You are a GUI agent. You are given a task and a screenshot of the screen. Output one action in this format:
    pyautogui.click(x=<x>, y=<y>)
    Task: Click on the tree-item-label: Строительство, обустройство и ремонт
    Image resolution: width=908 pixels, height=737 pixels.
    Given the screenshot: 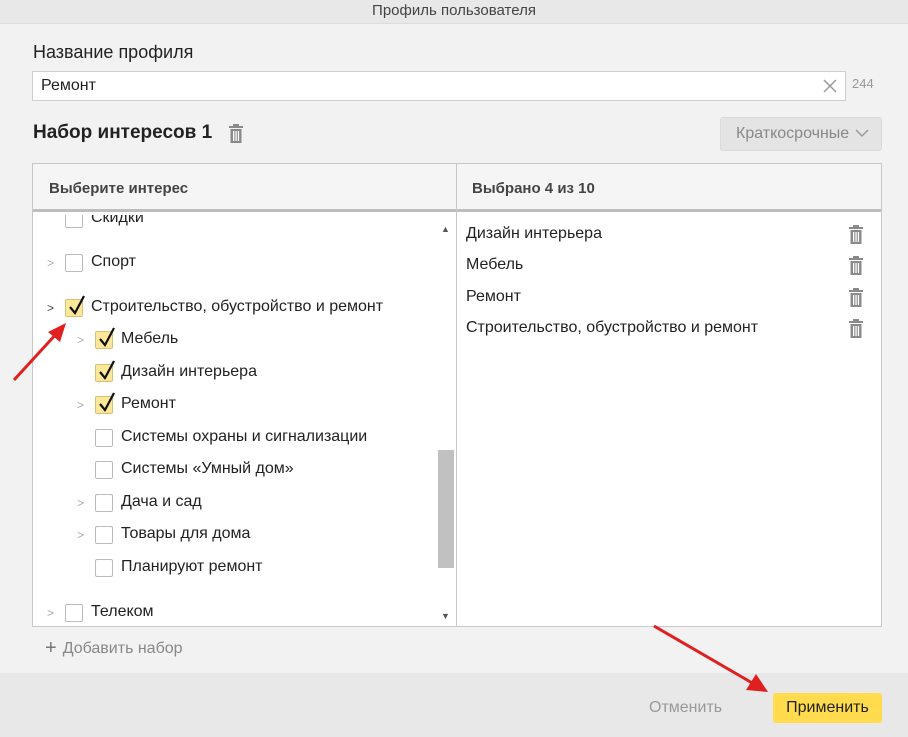 What is the action you would take?
    pyautogui.click(x=237, y=306)
    